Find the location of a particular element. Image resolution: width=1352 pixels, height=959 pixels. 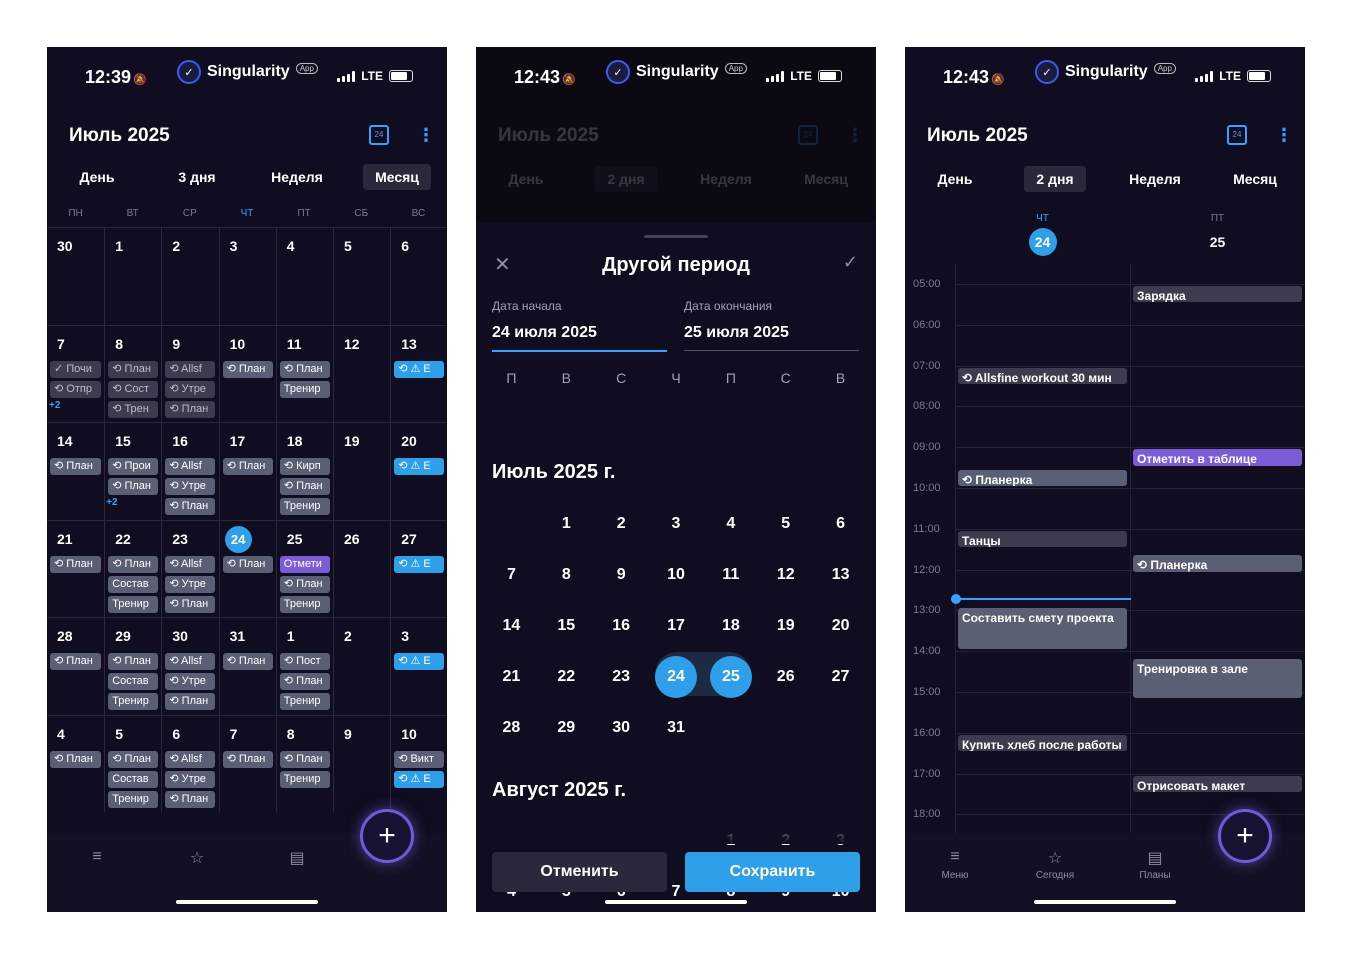

picker-day: 20 is located at coordinates (840, 629).